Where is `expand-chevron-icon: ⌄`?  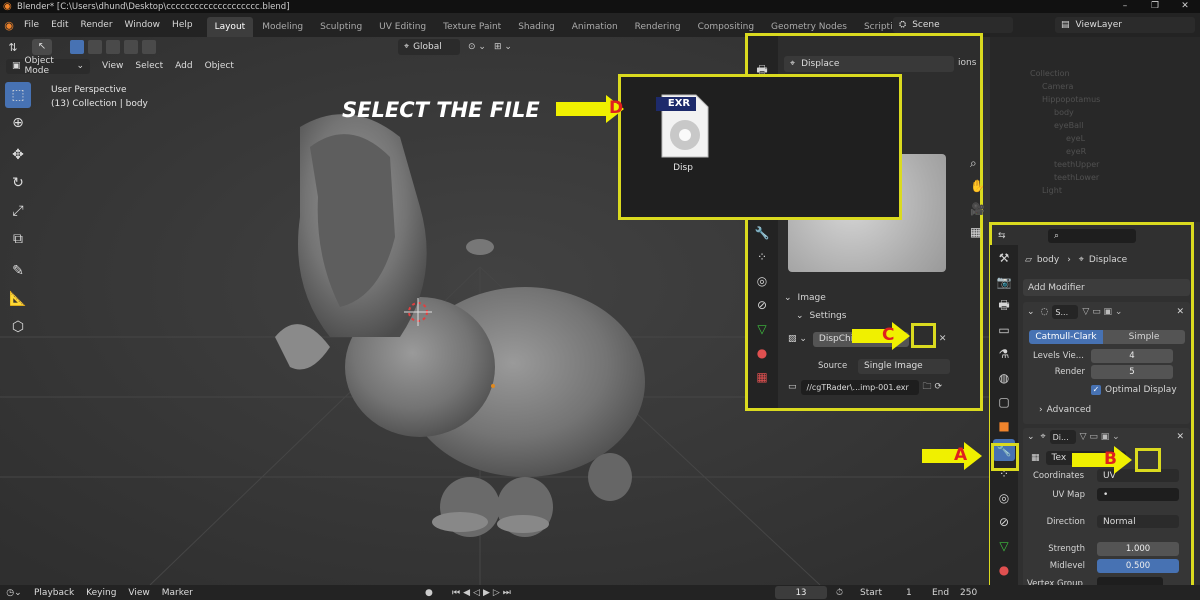 expand-chevron-icon: ⌄ is located at coordinates (1031, 312).